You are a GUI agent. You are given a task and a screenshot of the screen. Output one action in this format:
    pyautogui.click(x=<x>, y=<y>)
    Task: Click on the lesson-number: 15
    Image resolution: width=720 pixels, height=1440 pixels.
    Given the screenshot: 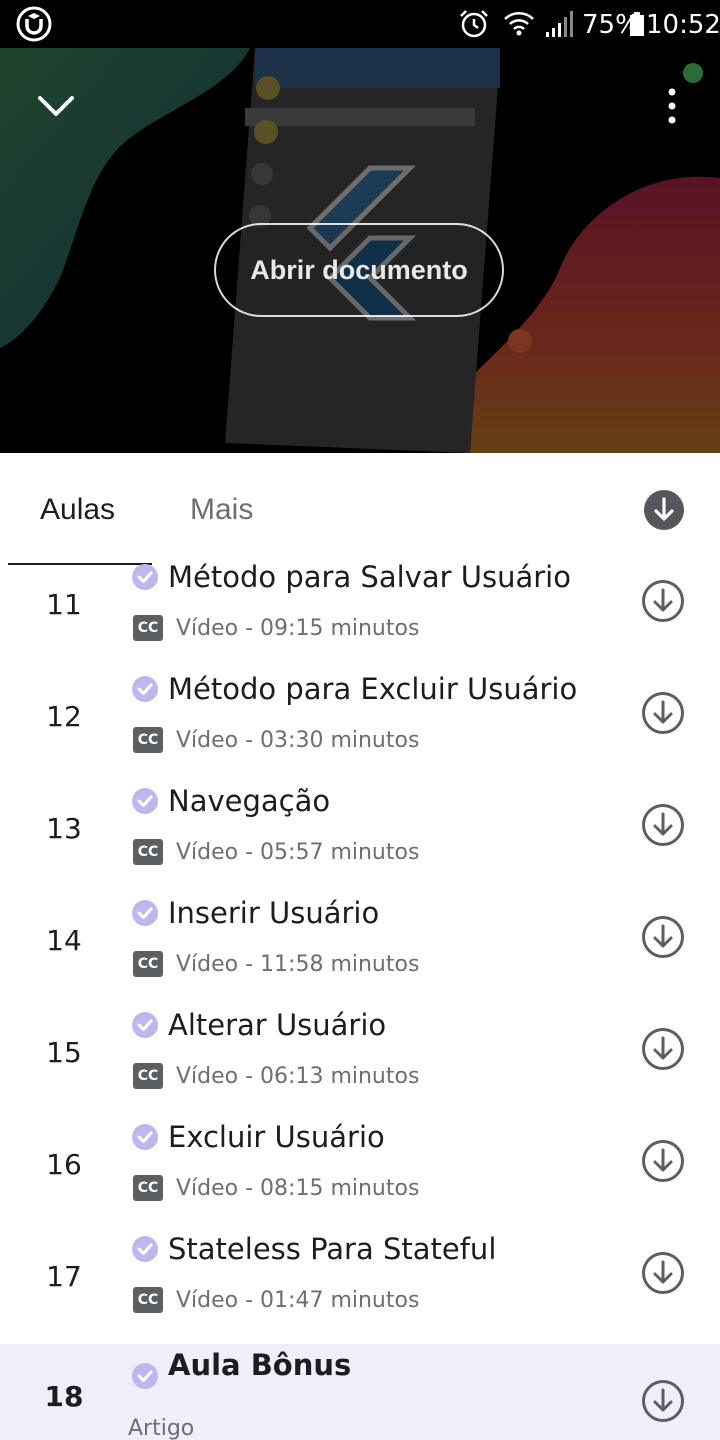 What is the action you would take?
    pyautogui.click(x=64, y=1052)
    